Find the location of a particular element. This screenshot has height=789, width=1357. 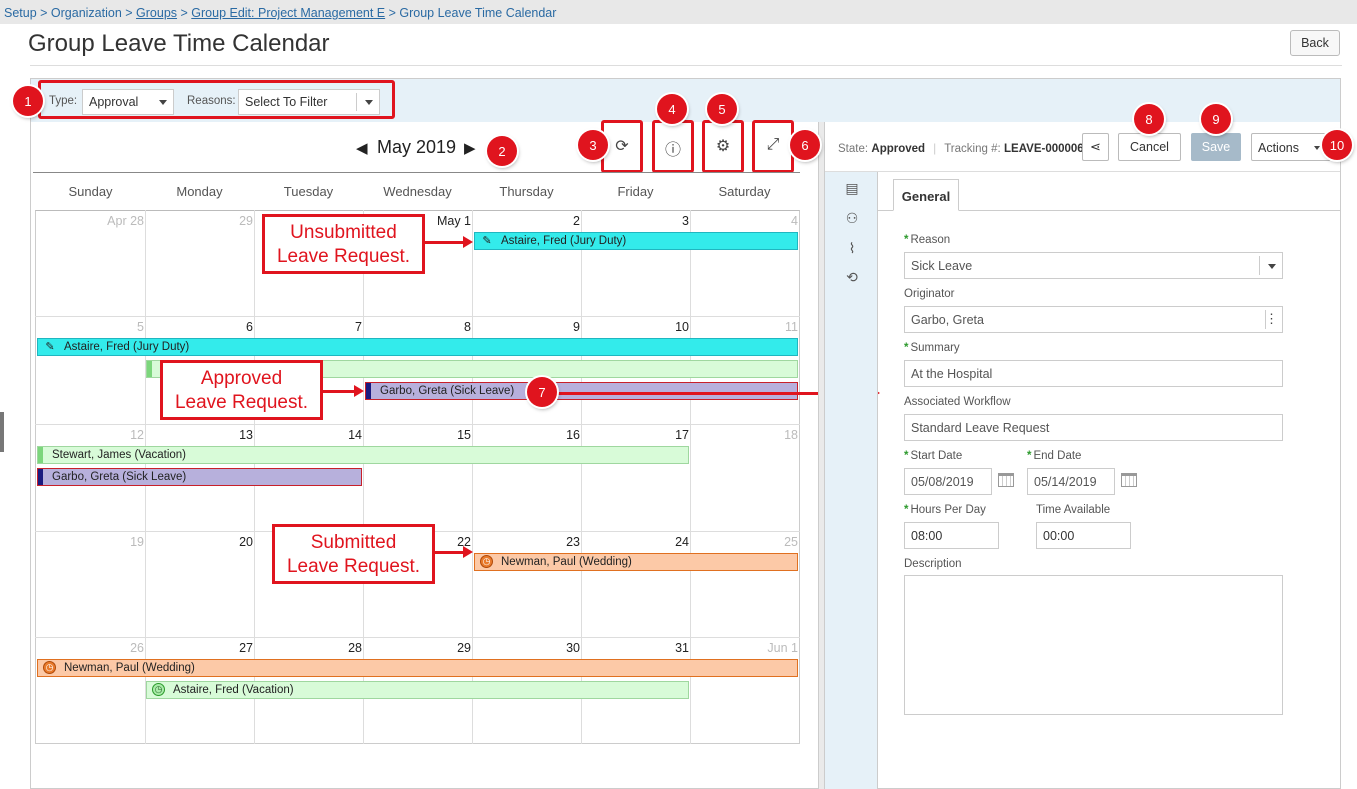

originator-field: Garbo, Greta ⋮ is located at coordinates (1093, 319).